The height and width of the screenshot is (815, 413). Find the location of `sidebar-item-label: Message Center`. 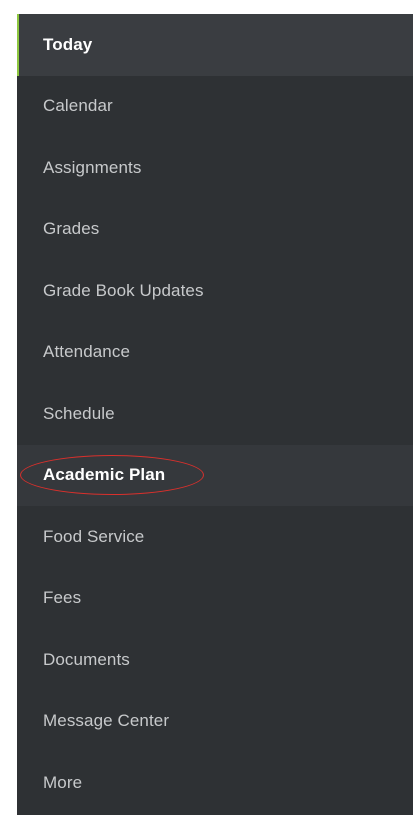

sidebar-item-label: Message Center is located at coordinates (106, 721).